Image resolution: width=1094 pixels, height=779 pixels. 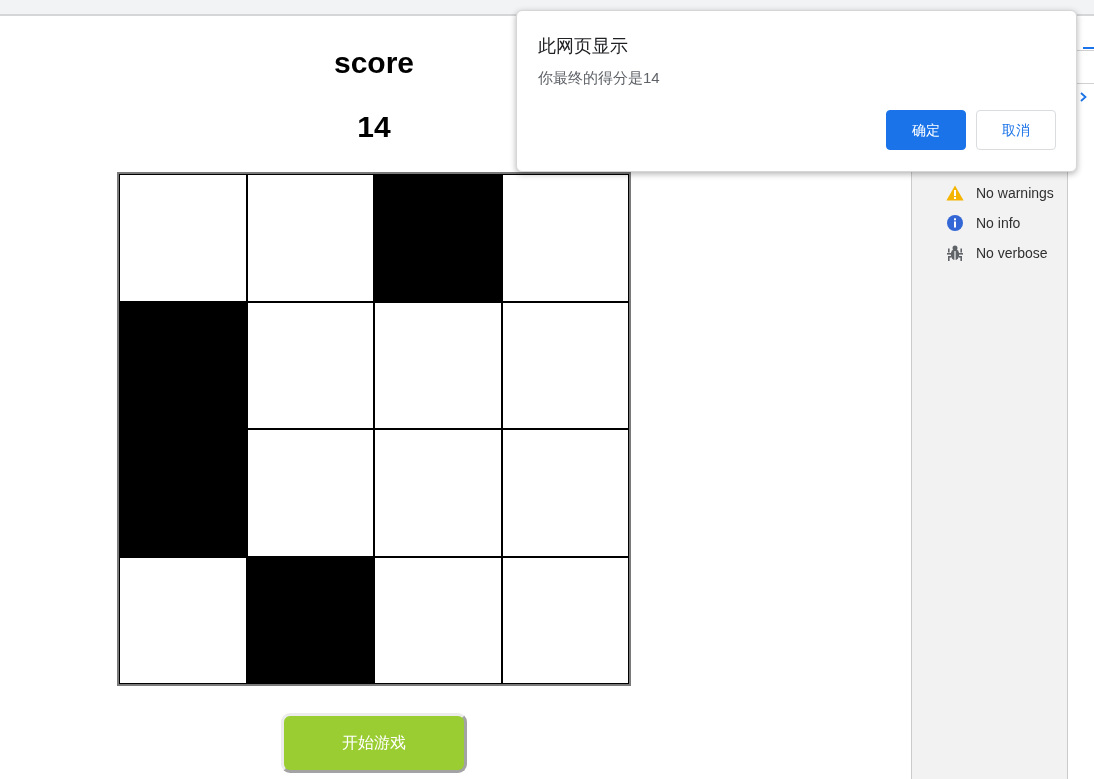 I want to click on filter-label: No warnings, so click(x=1015, y=193).